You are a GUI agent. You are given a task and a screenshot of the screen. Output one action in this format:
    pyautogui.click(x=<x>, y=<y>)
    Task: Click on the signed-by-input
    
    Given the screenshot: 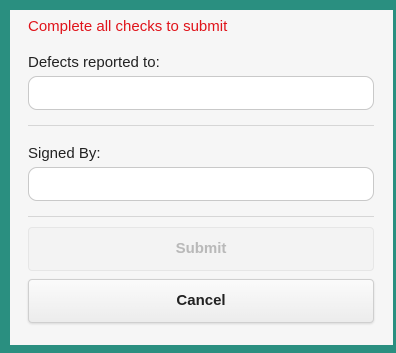 What is the action you would take?
    pyautogui.click(x=201, y=184)
    